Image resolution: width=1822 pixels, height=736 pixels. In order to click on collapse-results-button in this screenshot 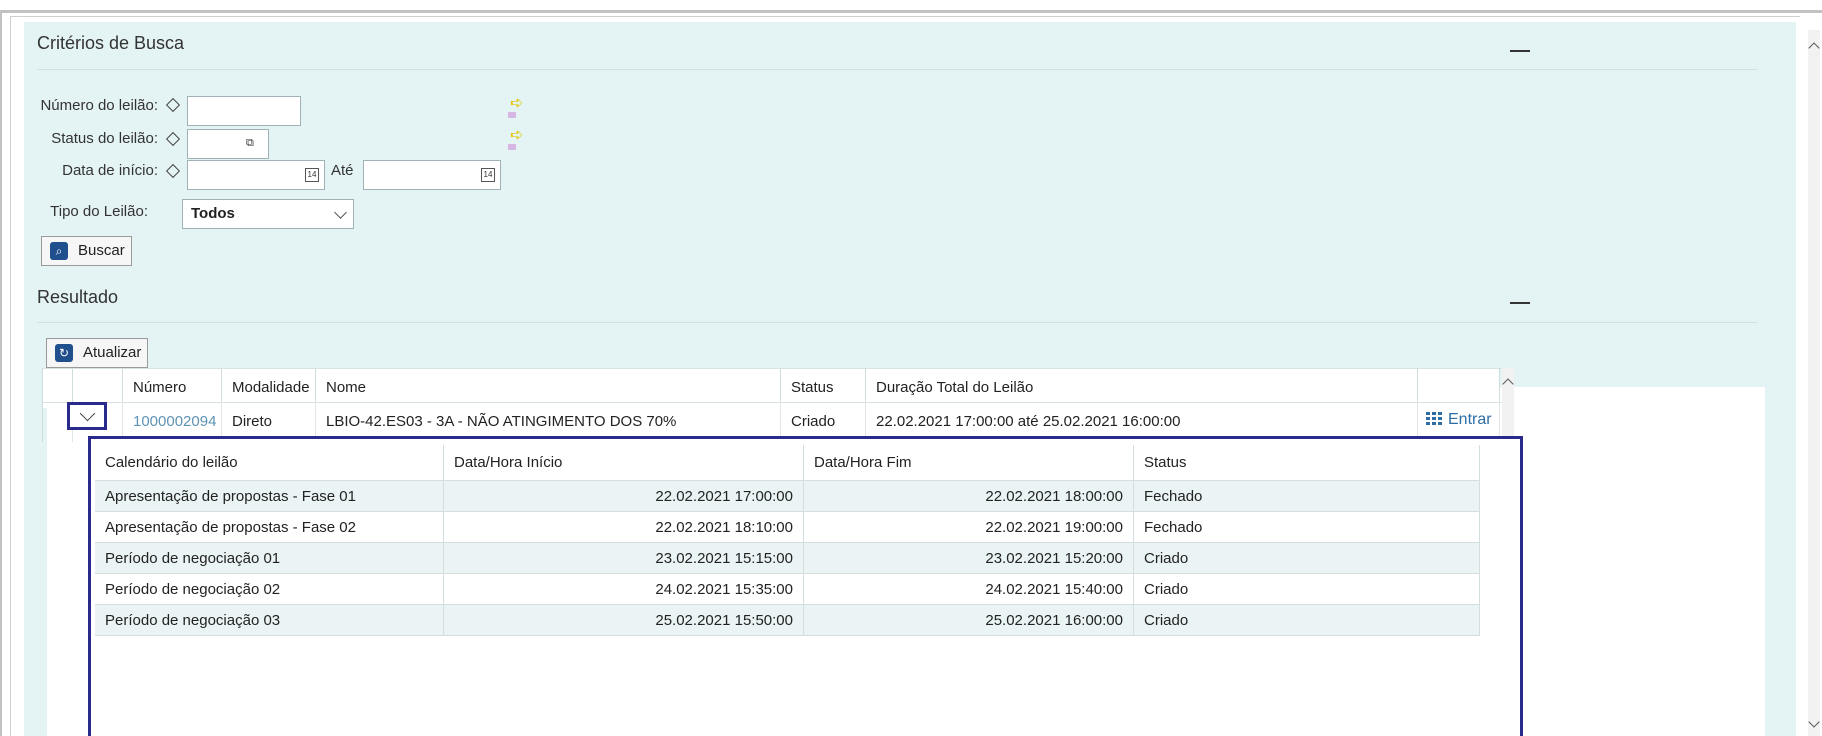, I will do `click(1520, 303)`.